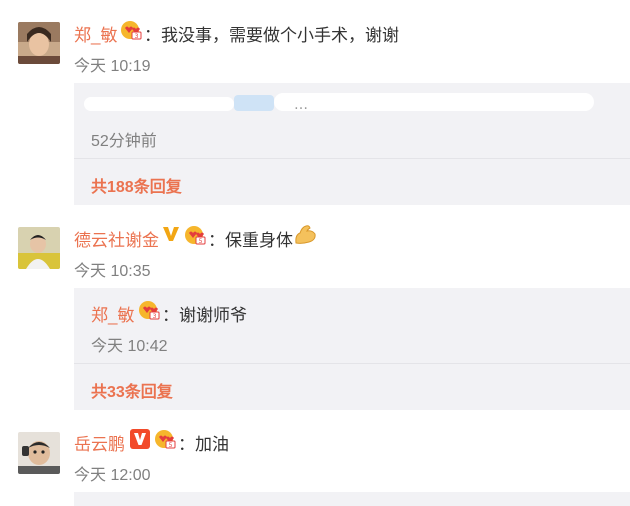 The width and height of the screenshot is (630, 506). I want to click on reply-box, so click(352, 499).